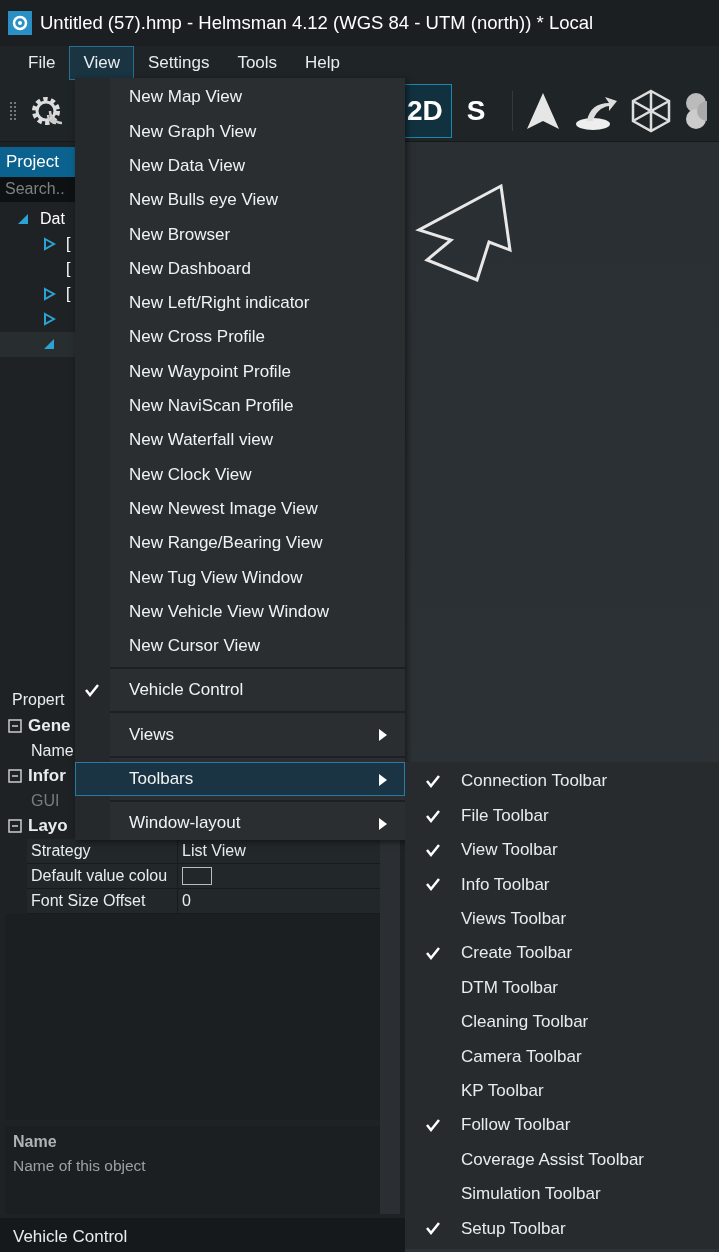  What do you see at coordinates (240, 577) in the screenshot?
I see `menu-item: New Tug View Window` at bounding box center [240, 577].